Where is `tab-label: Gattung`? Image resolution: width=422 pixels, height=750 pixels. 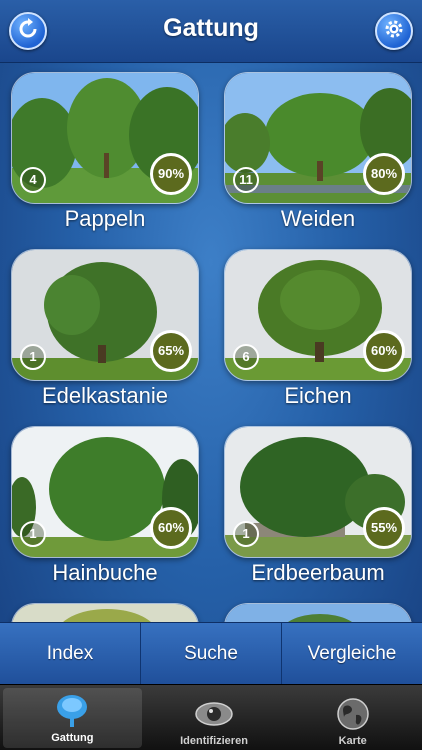
tab-label: Gattung is located at coordinates (72, 738).